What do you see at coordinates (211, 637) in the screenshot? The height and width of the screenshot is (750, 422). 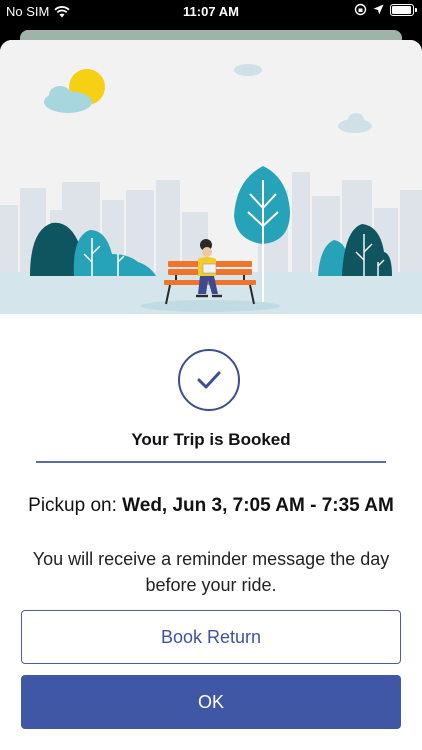 I see `book-return-button: Book Return` at bounding box center [211, 637].